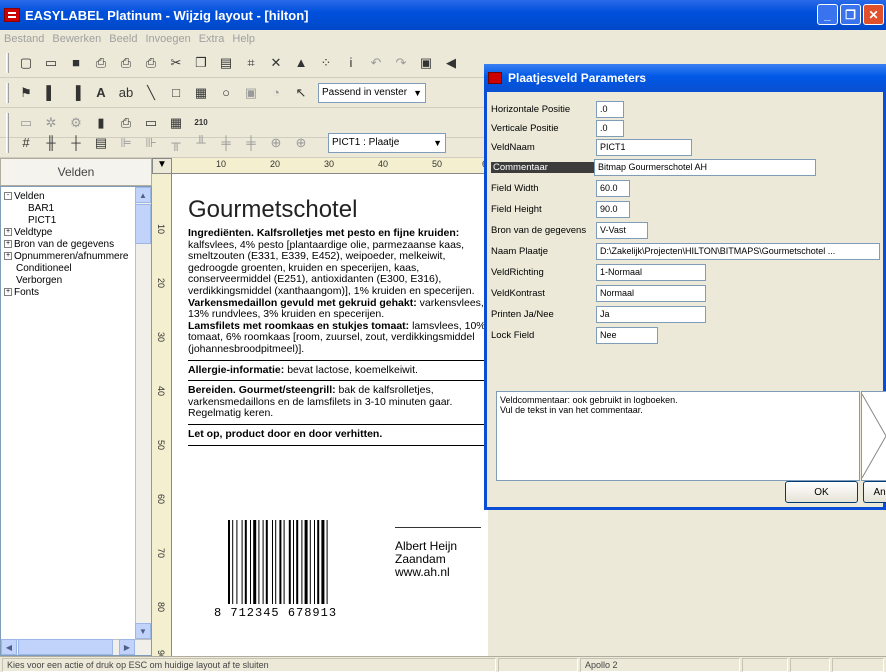 The image size is (886, 672). What do you see at coordinates (451, 63) in the screenshot?
I see `arrow-left-icon: ◀` at bounding box center [451, 63].